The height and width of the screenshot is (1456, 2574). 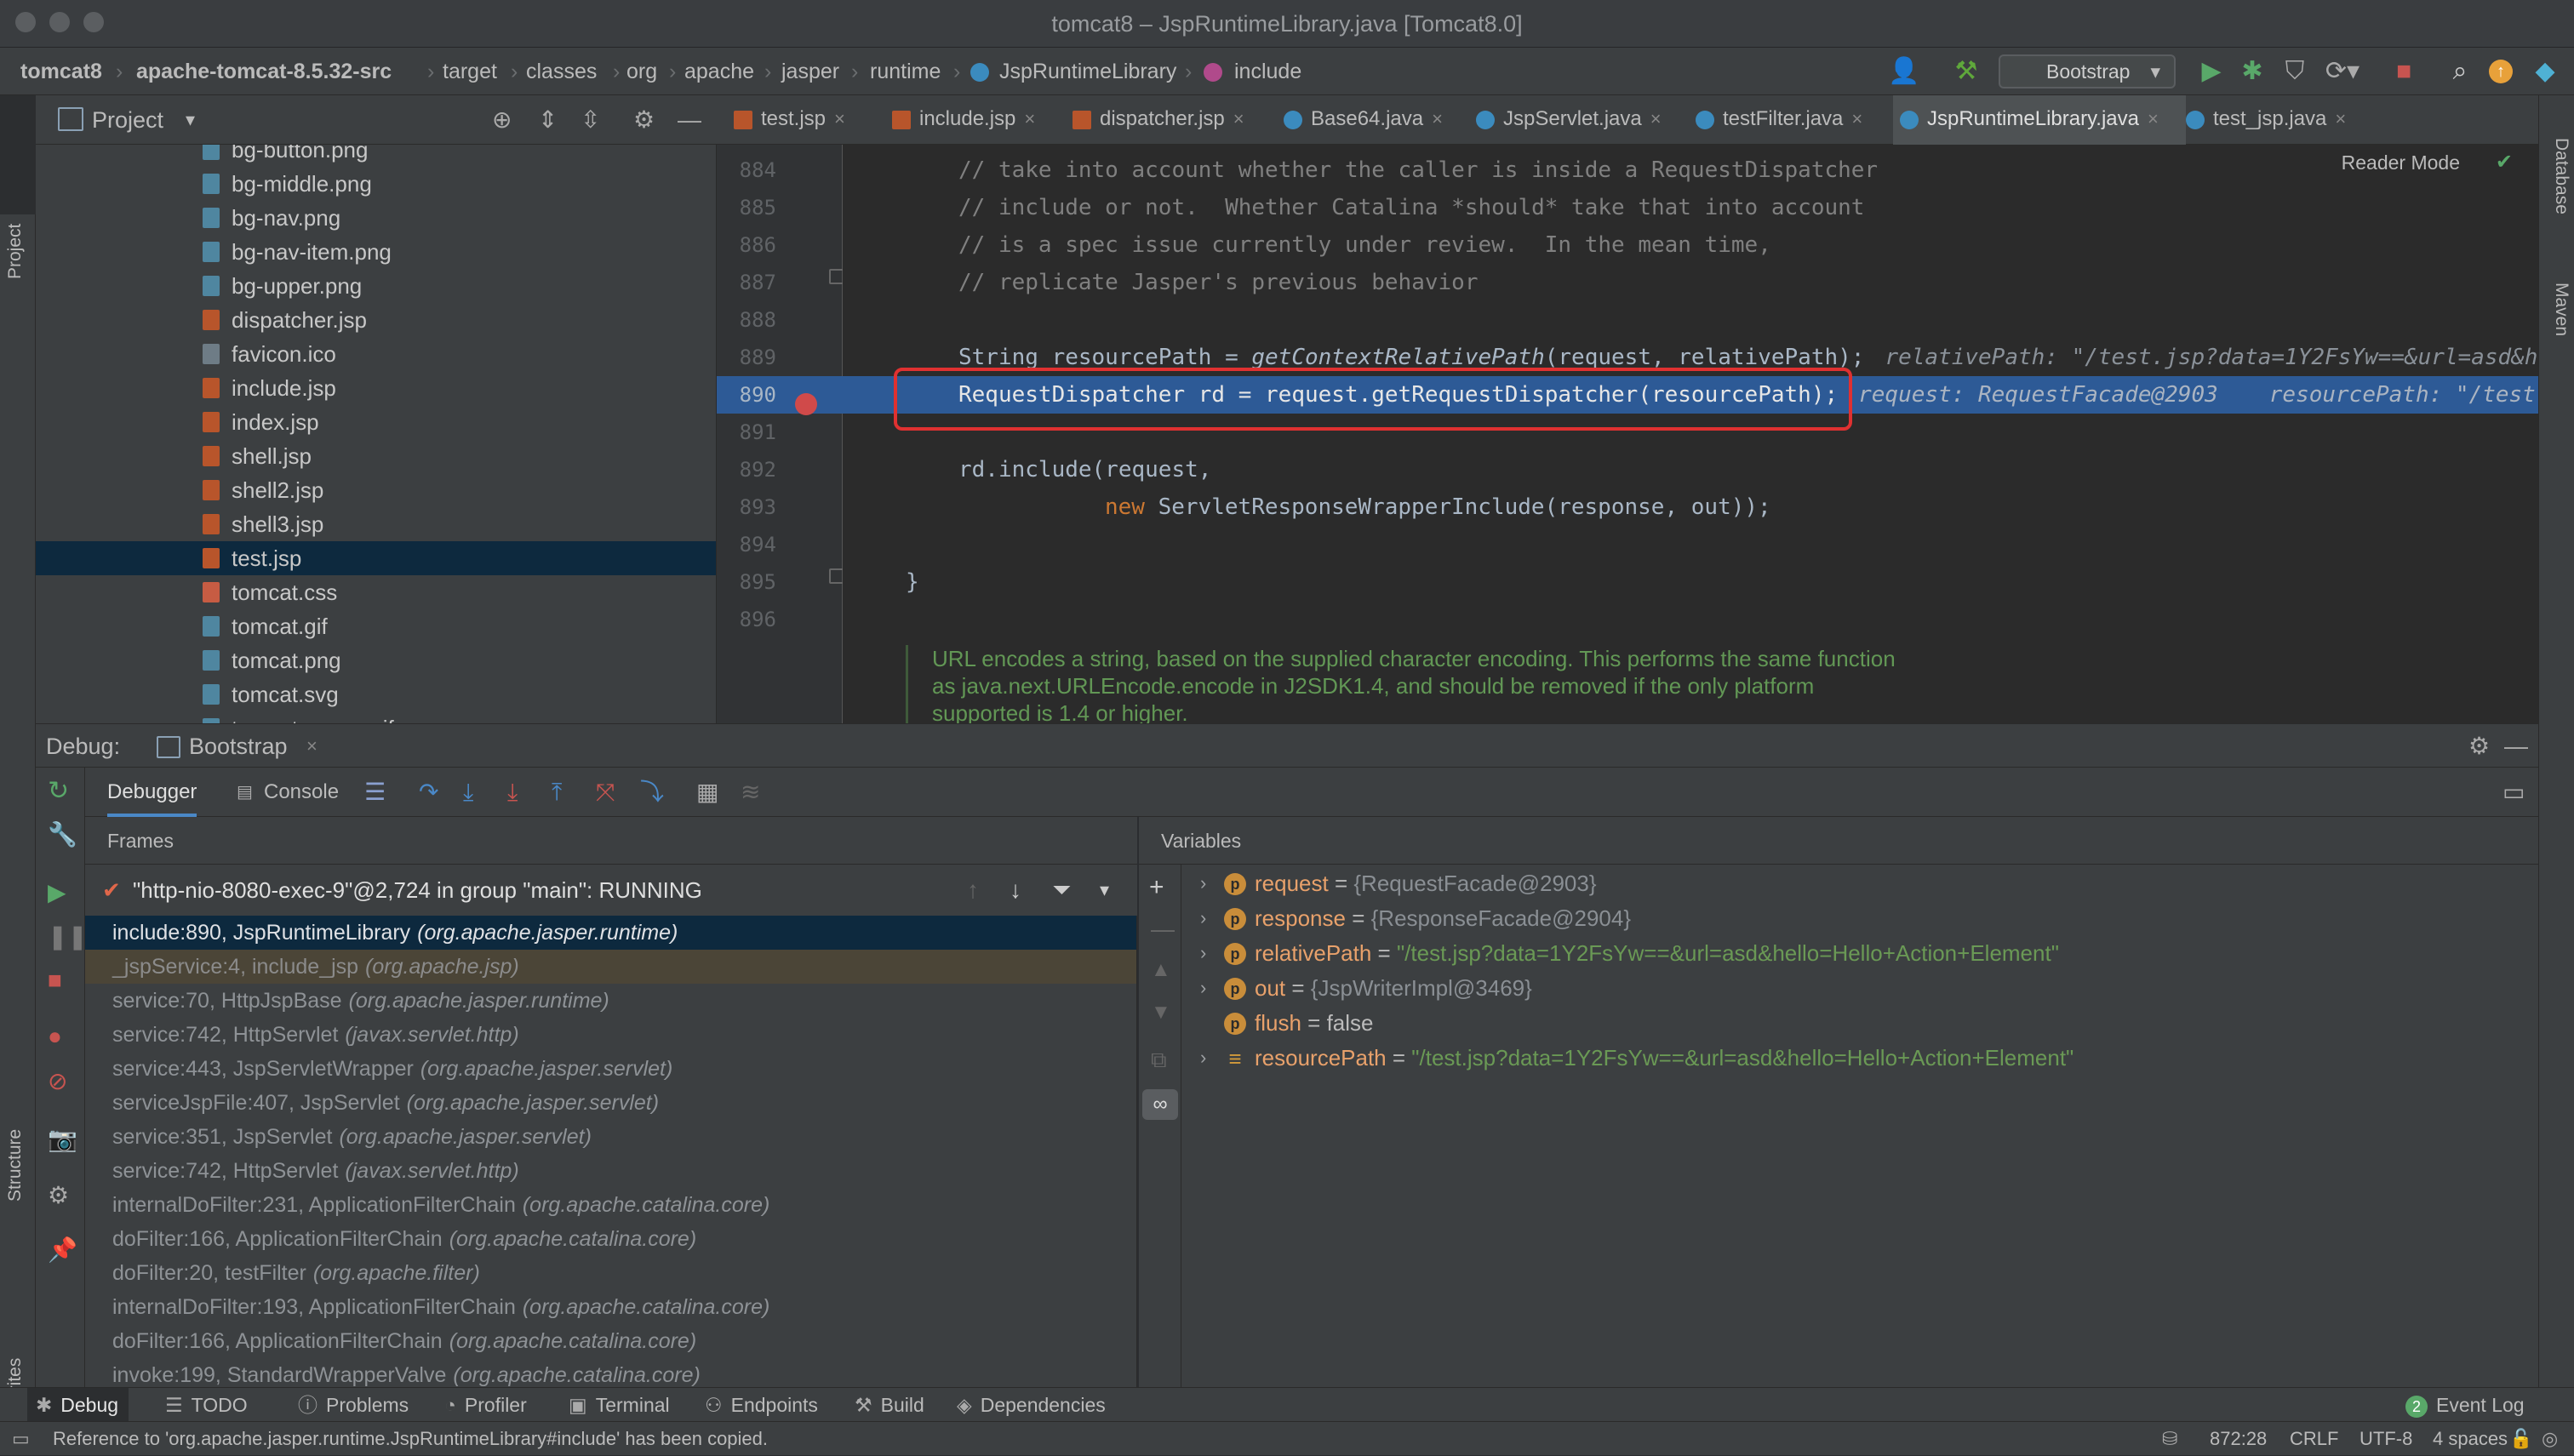 What do you see at coordinates (502, 120) in the screenshot?
I see `locate-icon: ⊕` at bounding box center [502, 120].